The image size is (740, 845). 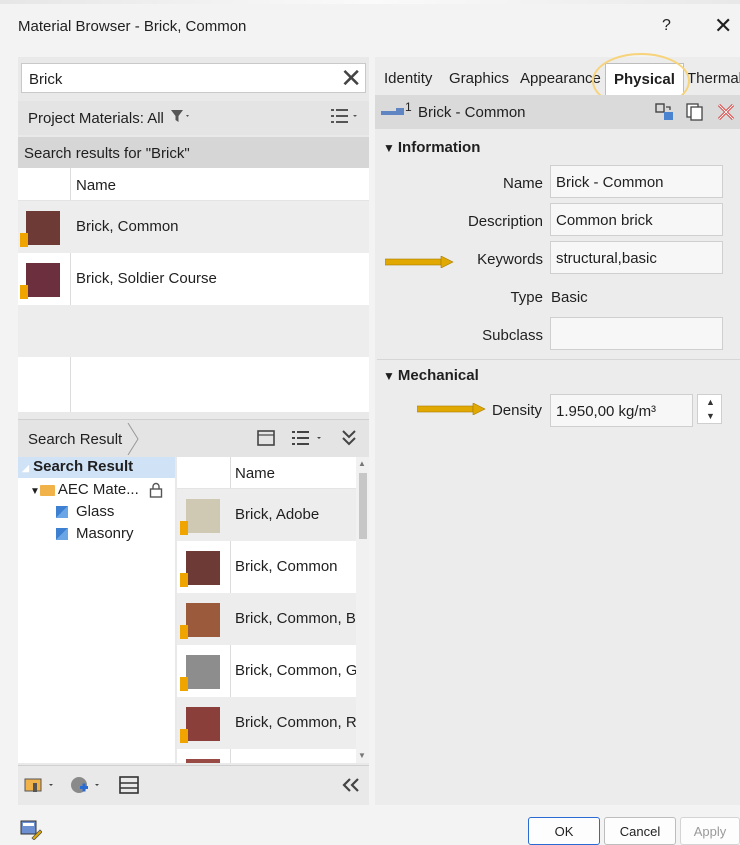 I want to click on tree-item-glass: Glass, so click(x=85, y=511).